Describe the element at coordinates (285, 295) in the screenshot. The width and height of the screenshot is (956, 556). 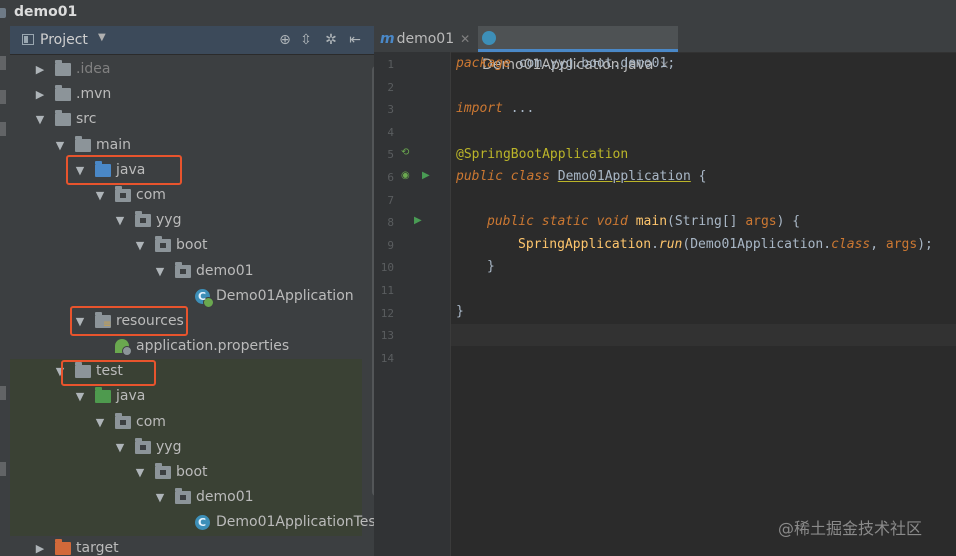
I see `tree-item-label: Demo01Application` at that location.